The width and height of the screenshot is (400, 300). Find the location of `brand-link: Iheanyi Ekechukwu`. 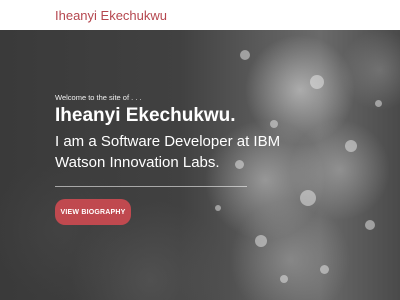

brand-link: Iheanyi Ekechukwu is located at coordinates (111, 15).